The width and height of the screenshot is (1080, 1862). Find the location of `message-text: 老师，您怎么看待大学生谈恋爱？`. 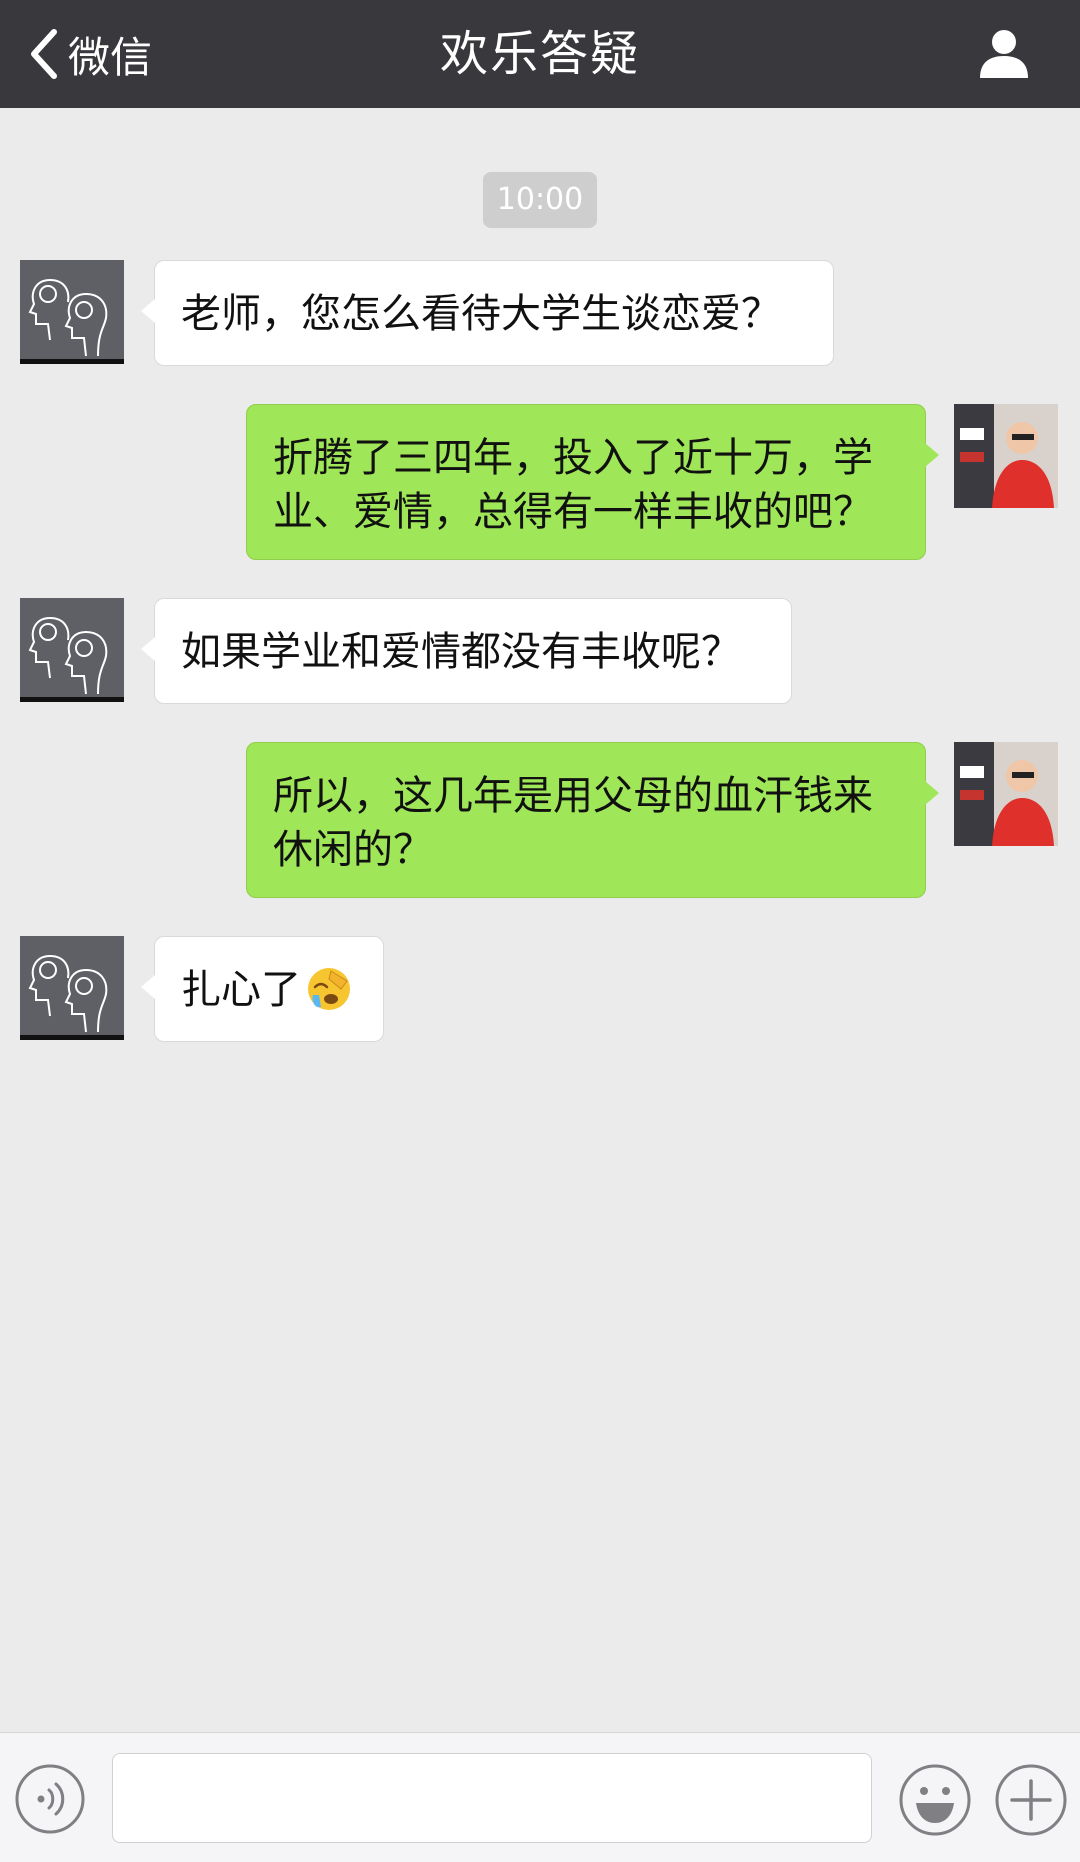

message-text: 老师，您怎么看待大学生谈恋爱？ is located at coordinates (481, 314).